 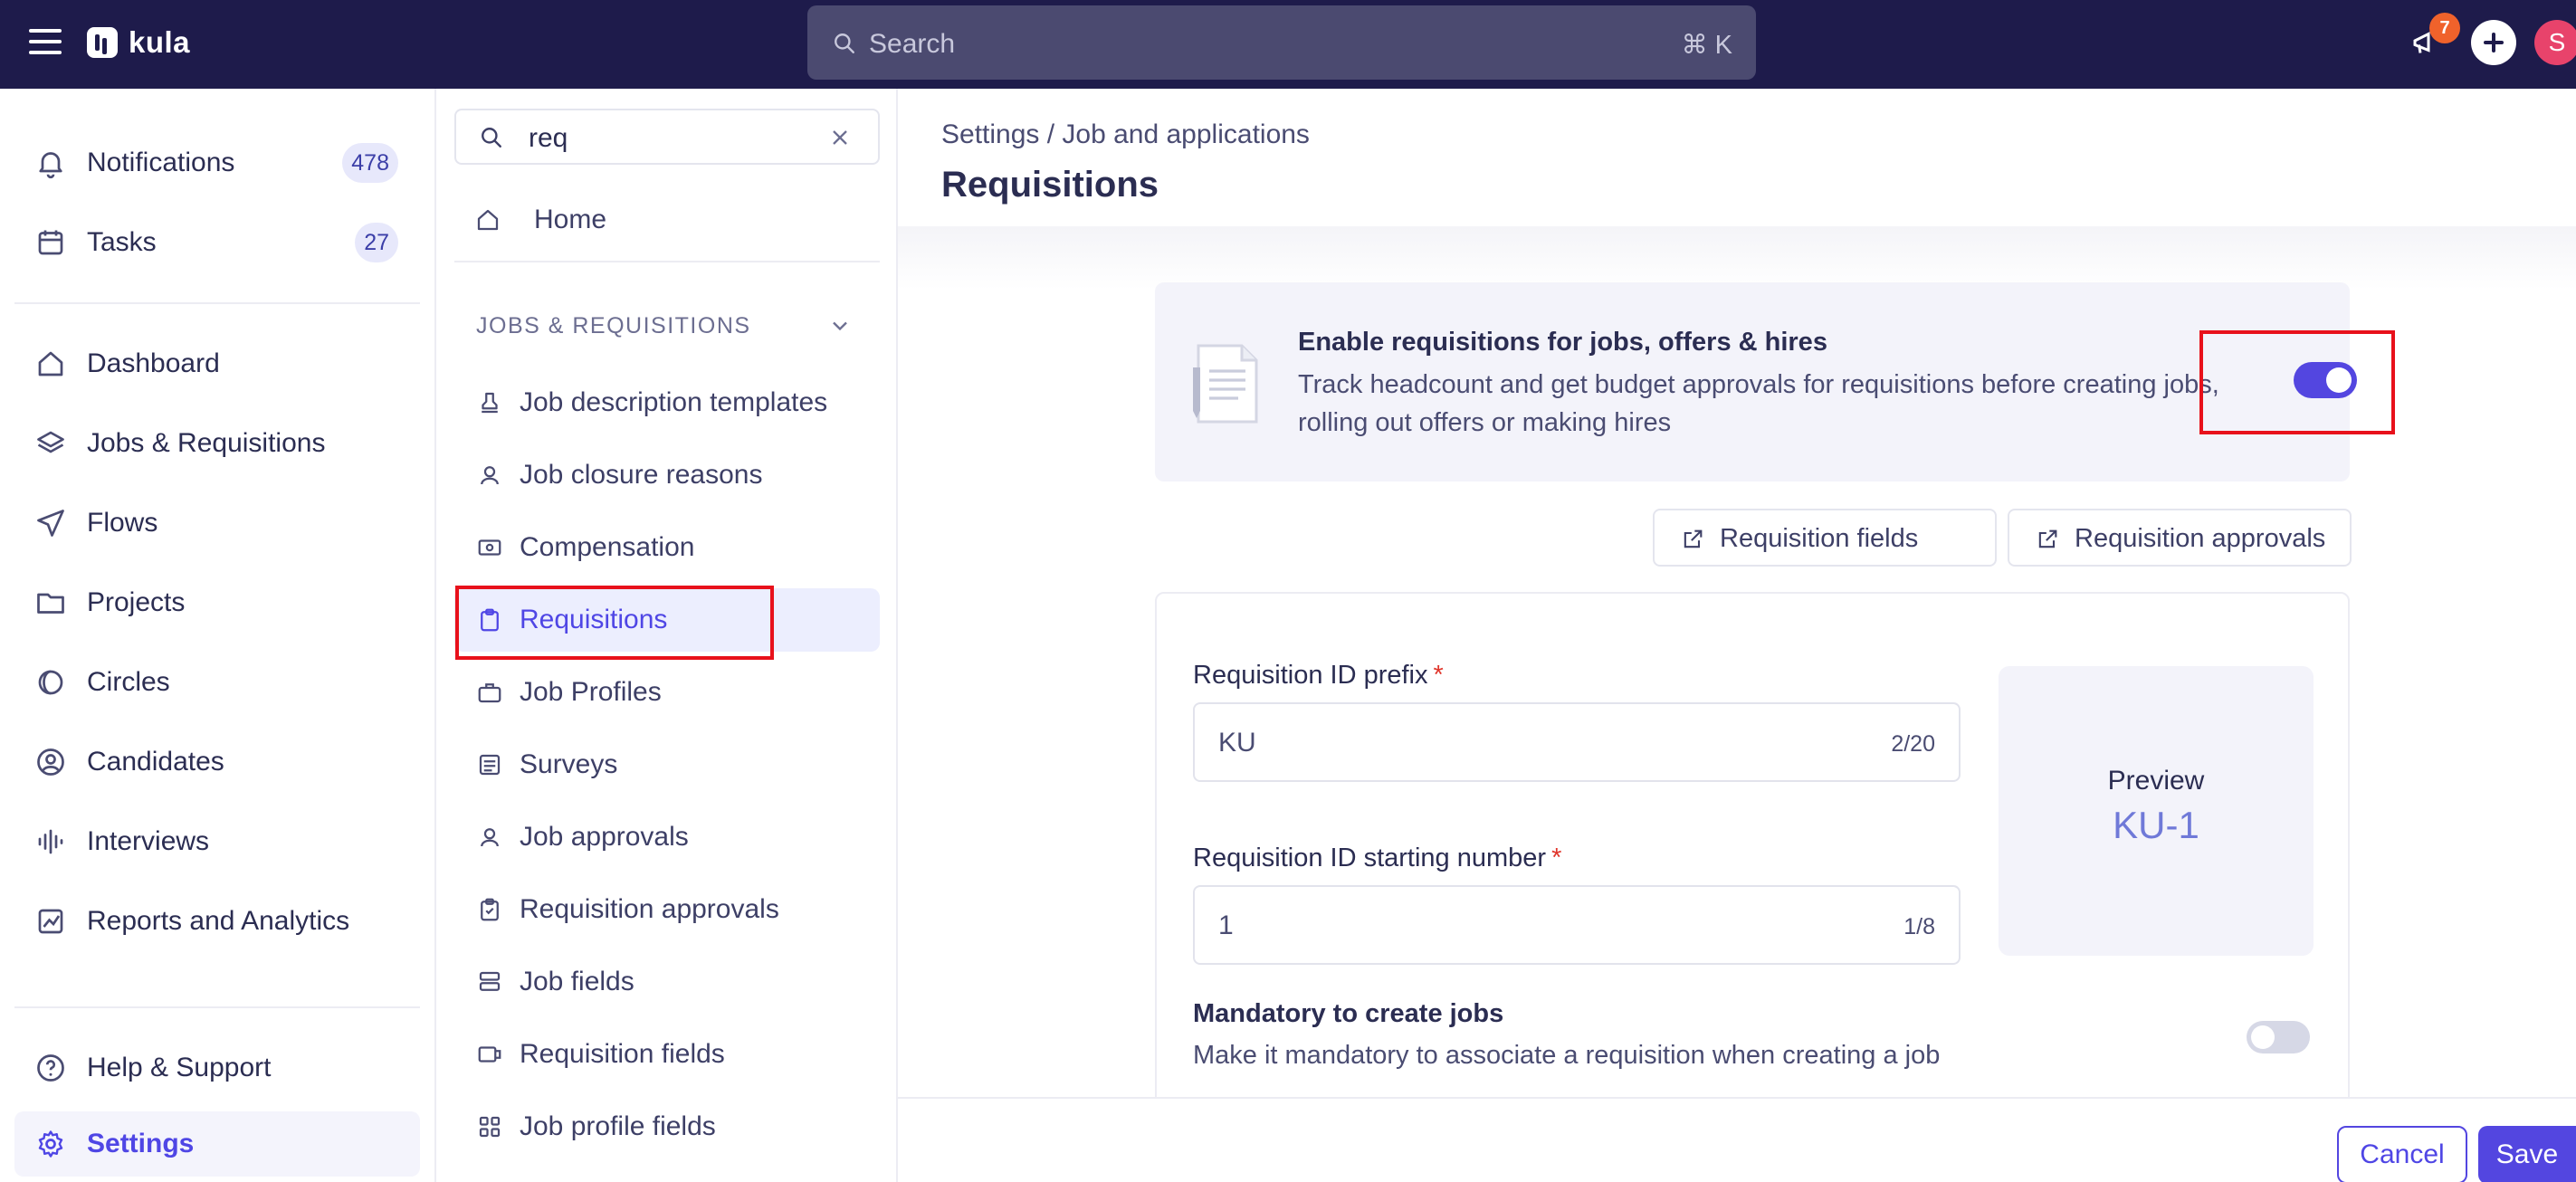 I want to click on enable-requisitions-toggle, so click(x=2325, y=380).